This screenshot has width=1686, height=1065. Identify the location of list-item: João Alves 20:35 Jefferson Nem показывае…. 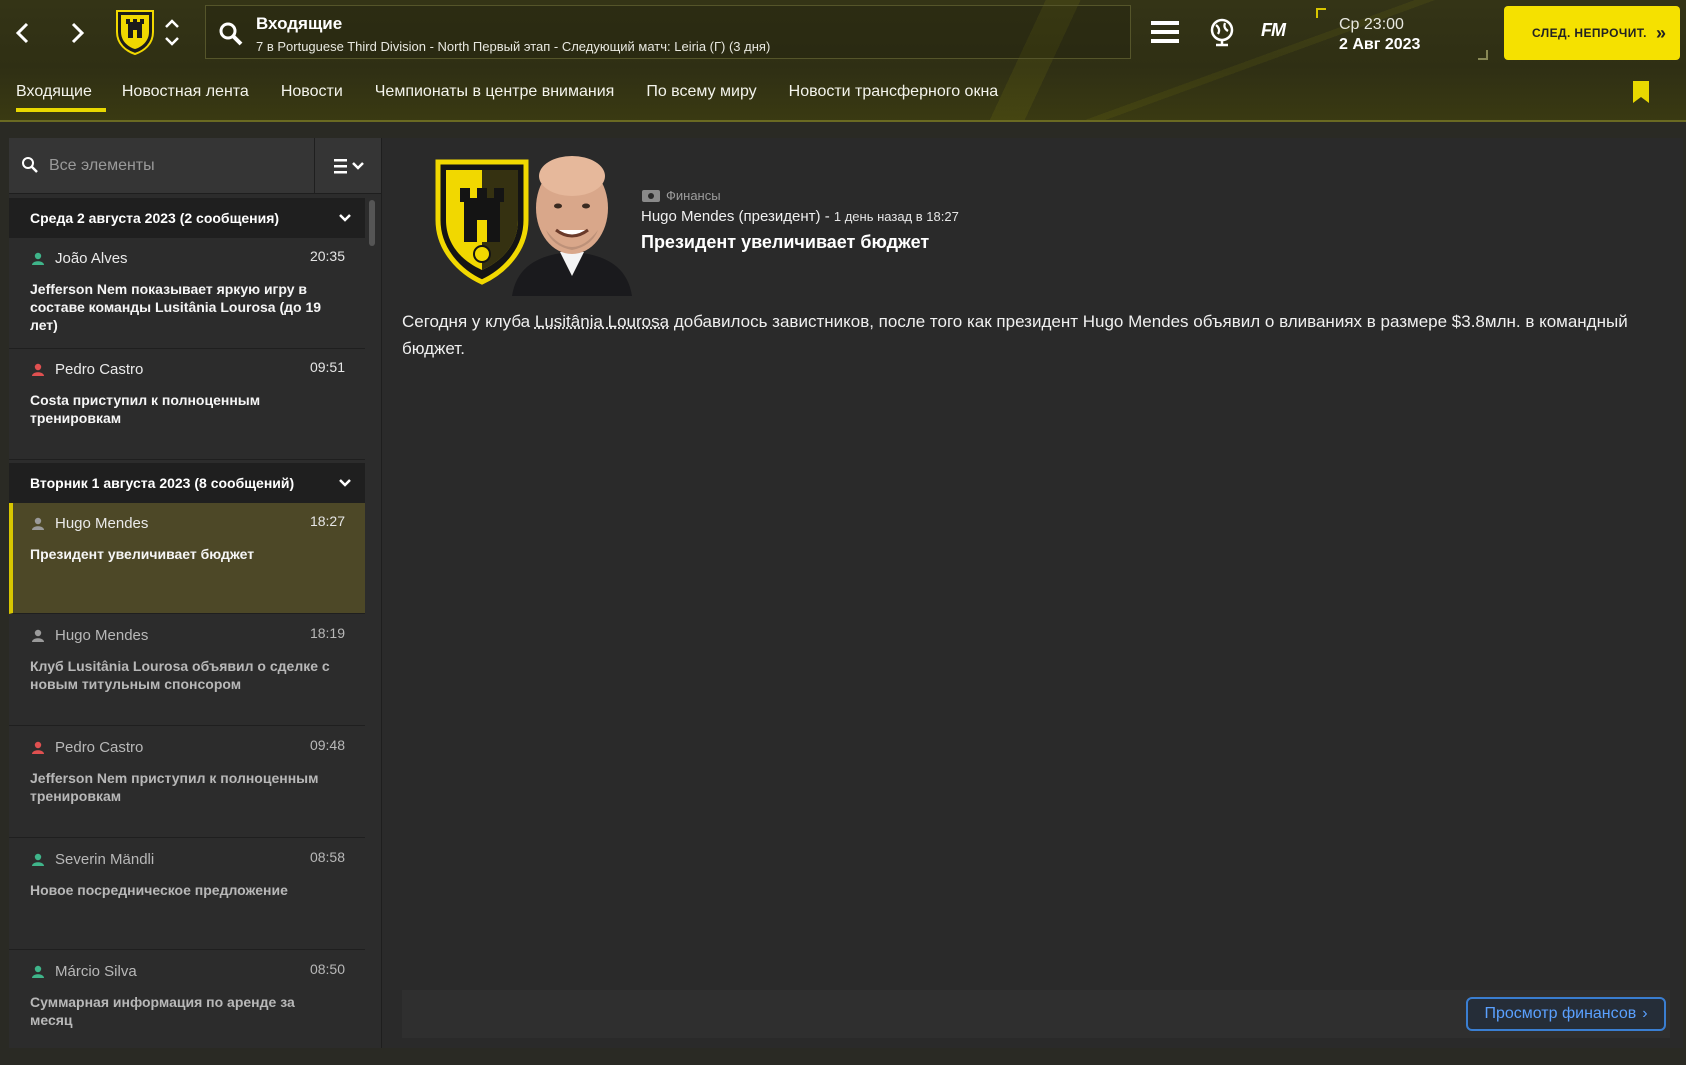
(187, 293).